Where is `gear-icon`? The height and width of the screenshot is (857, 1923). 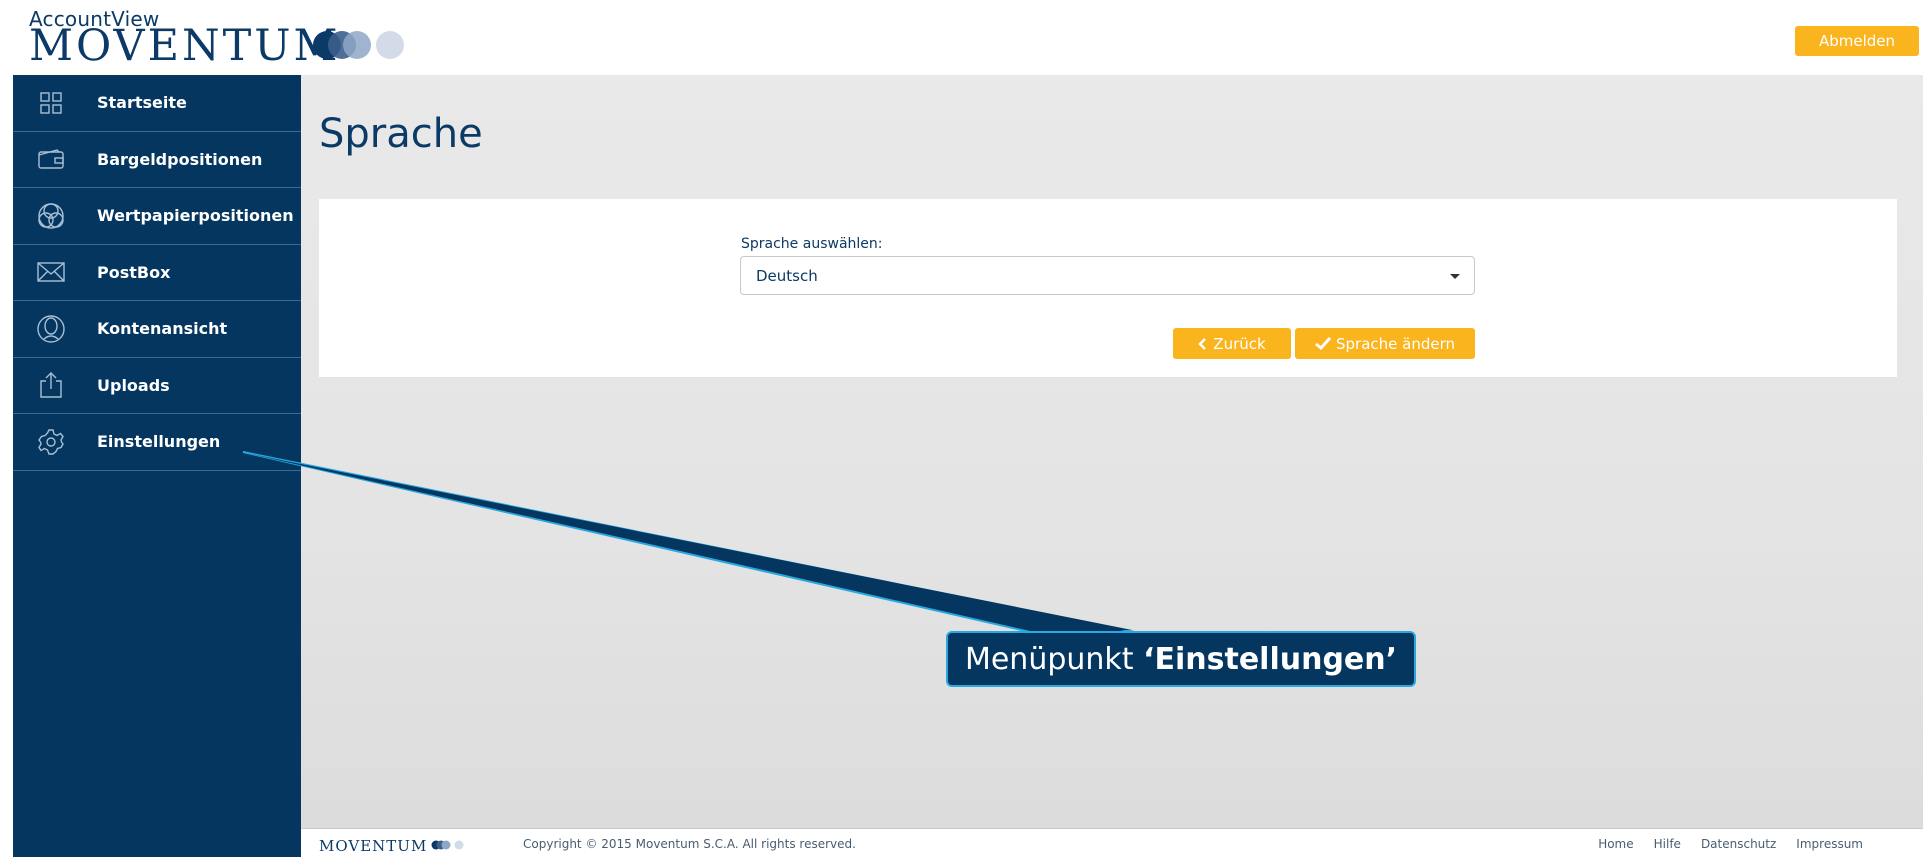 gear-icon is located at coordinates (51, 442).